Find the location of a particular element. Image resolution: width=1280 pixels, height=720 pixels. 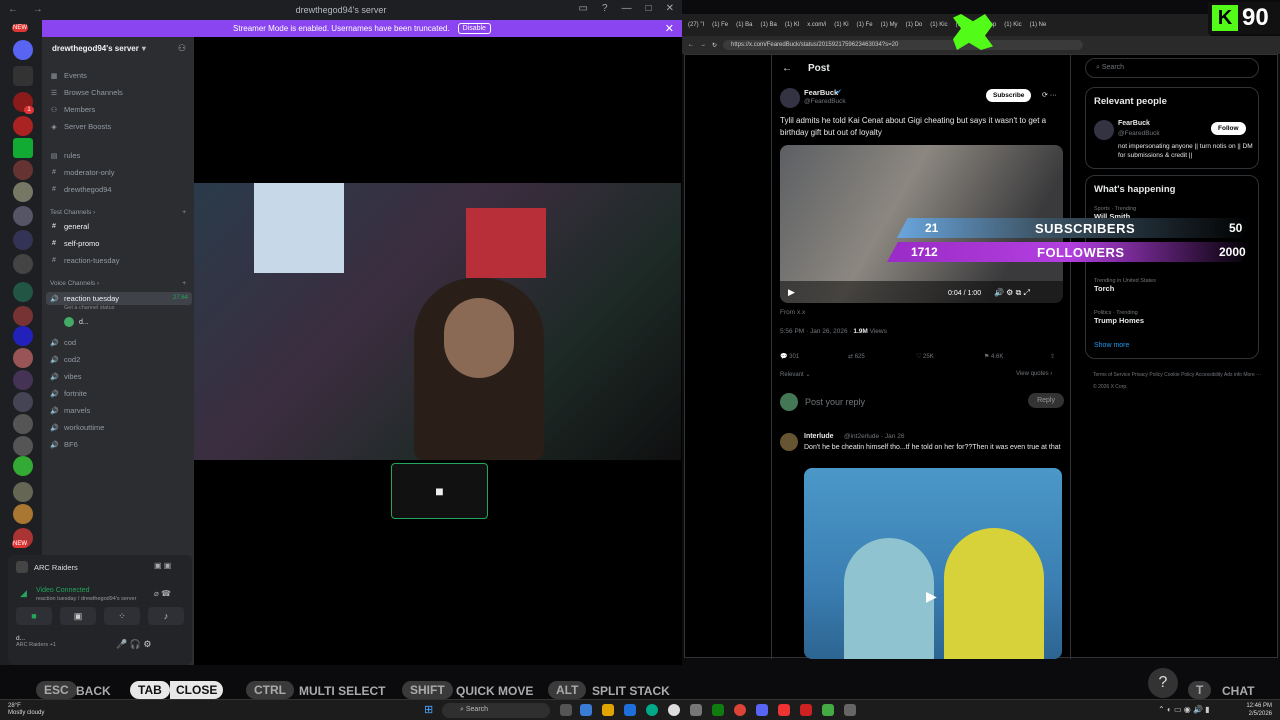

activities-icon: ⁘ is located at coordinates (122, 616).